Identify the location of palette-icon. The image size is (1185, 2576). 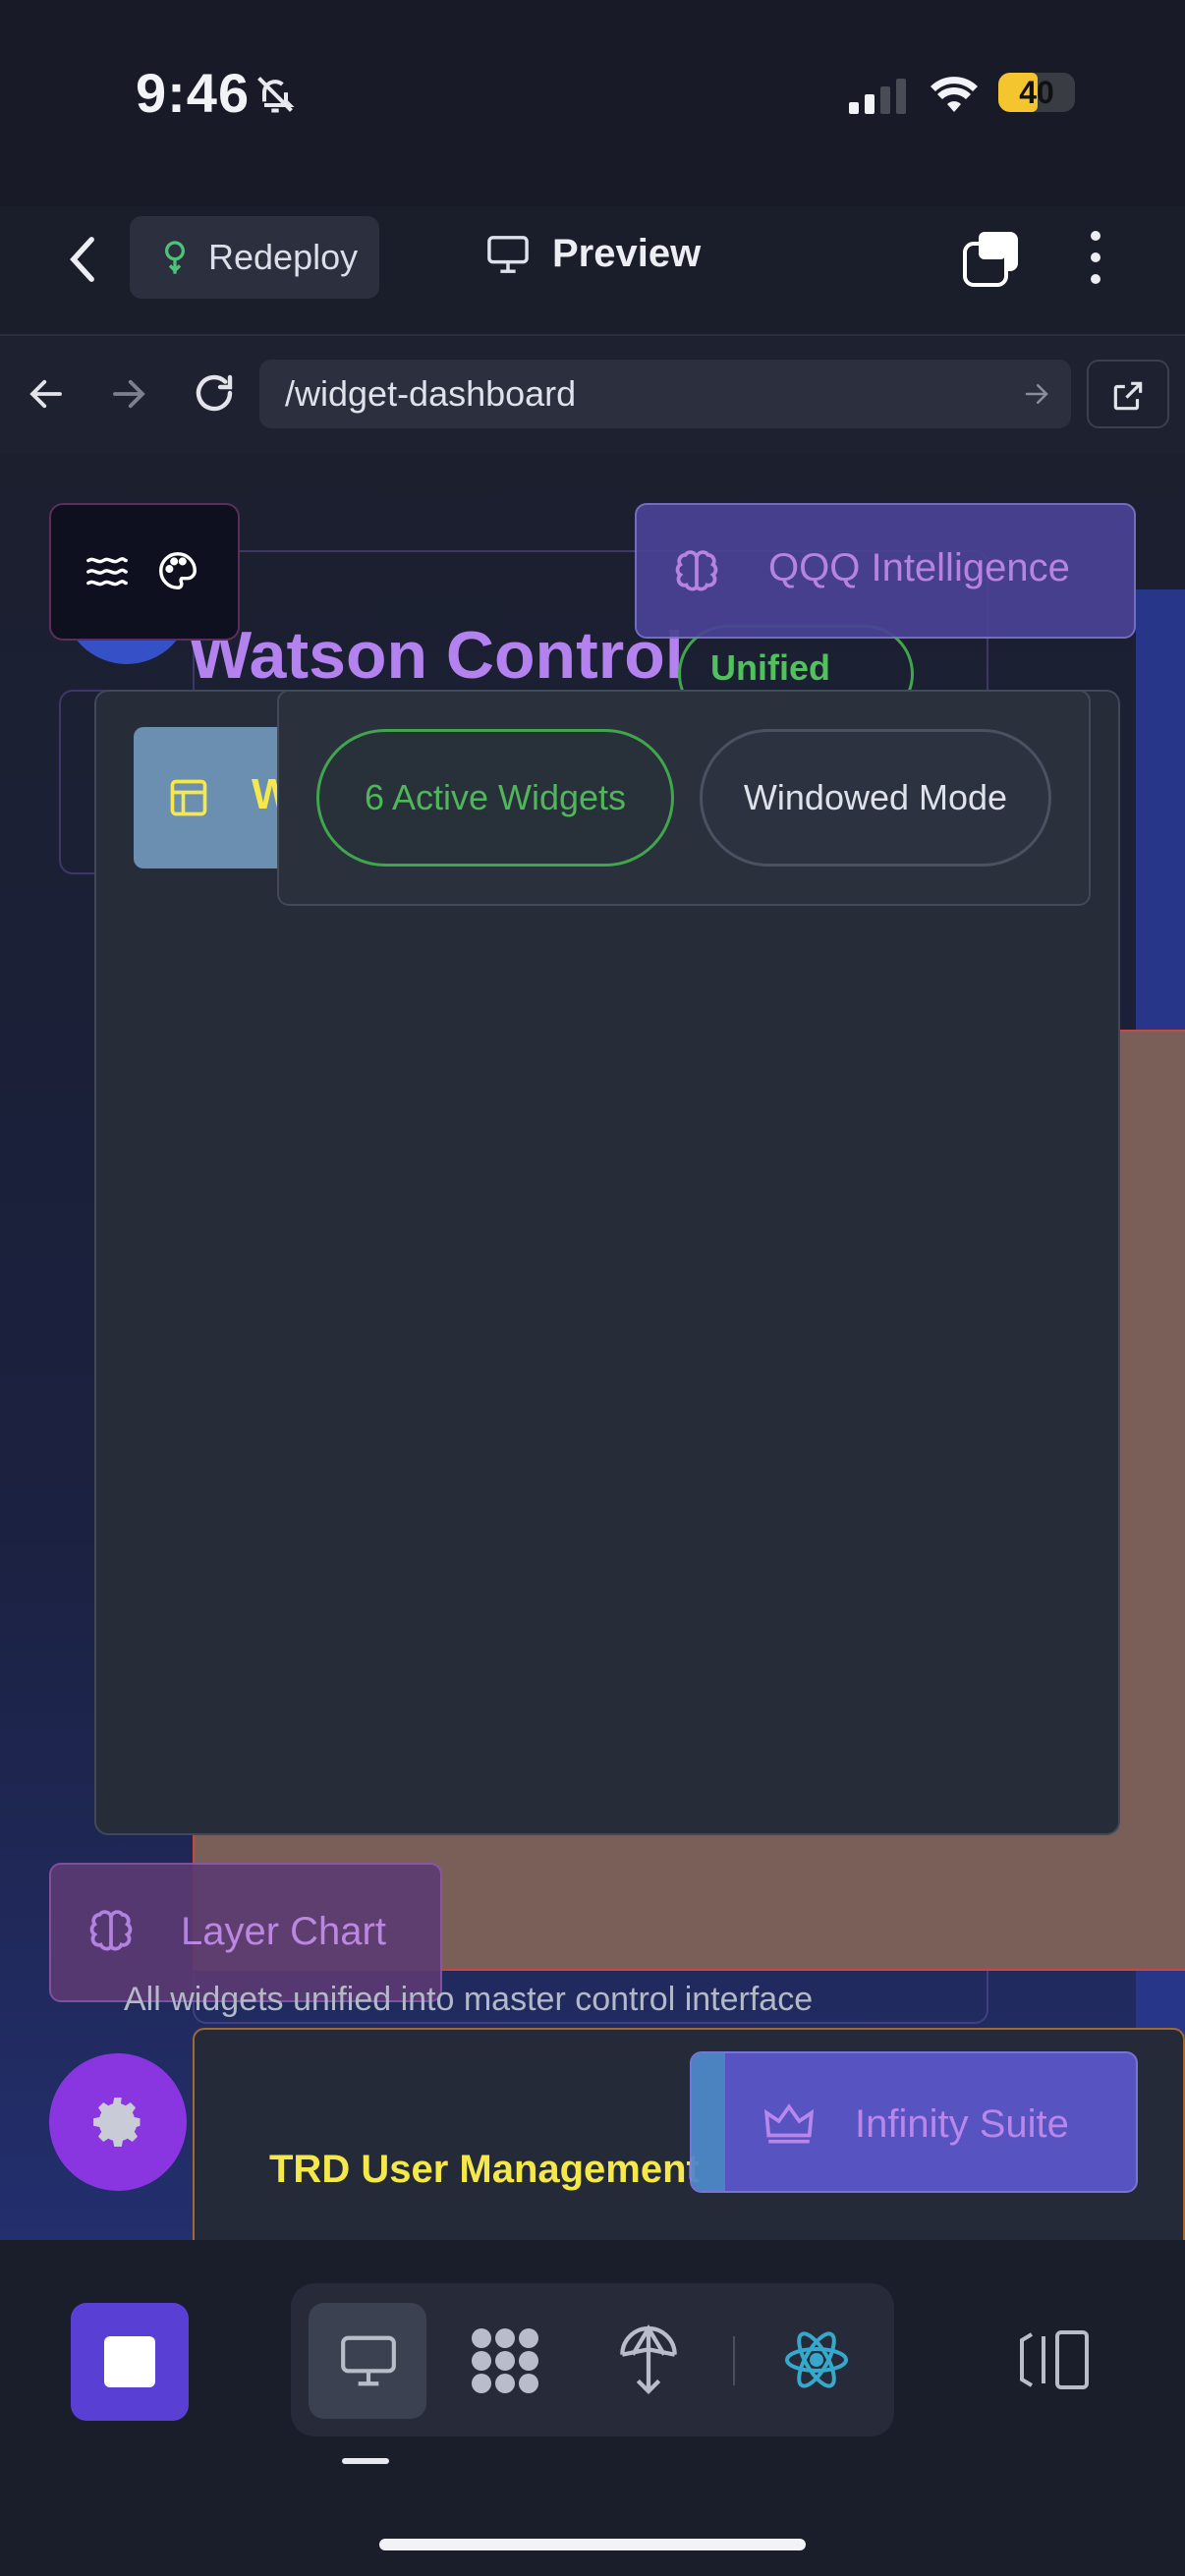
(178, 573).